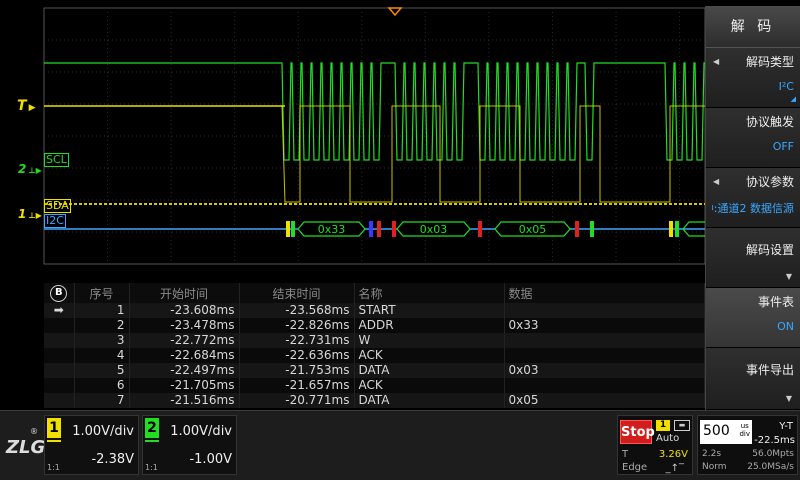 This screenshot has height=480, width=800. What do you see at coordinates (297, 355) in the screenshot?
I see `end-time-cell: -22.636ms` at bounding box center [297, 355].